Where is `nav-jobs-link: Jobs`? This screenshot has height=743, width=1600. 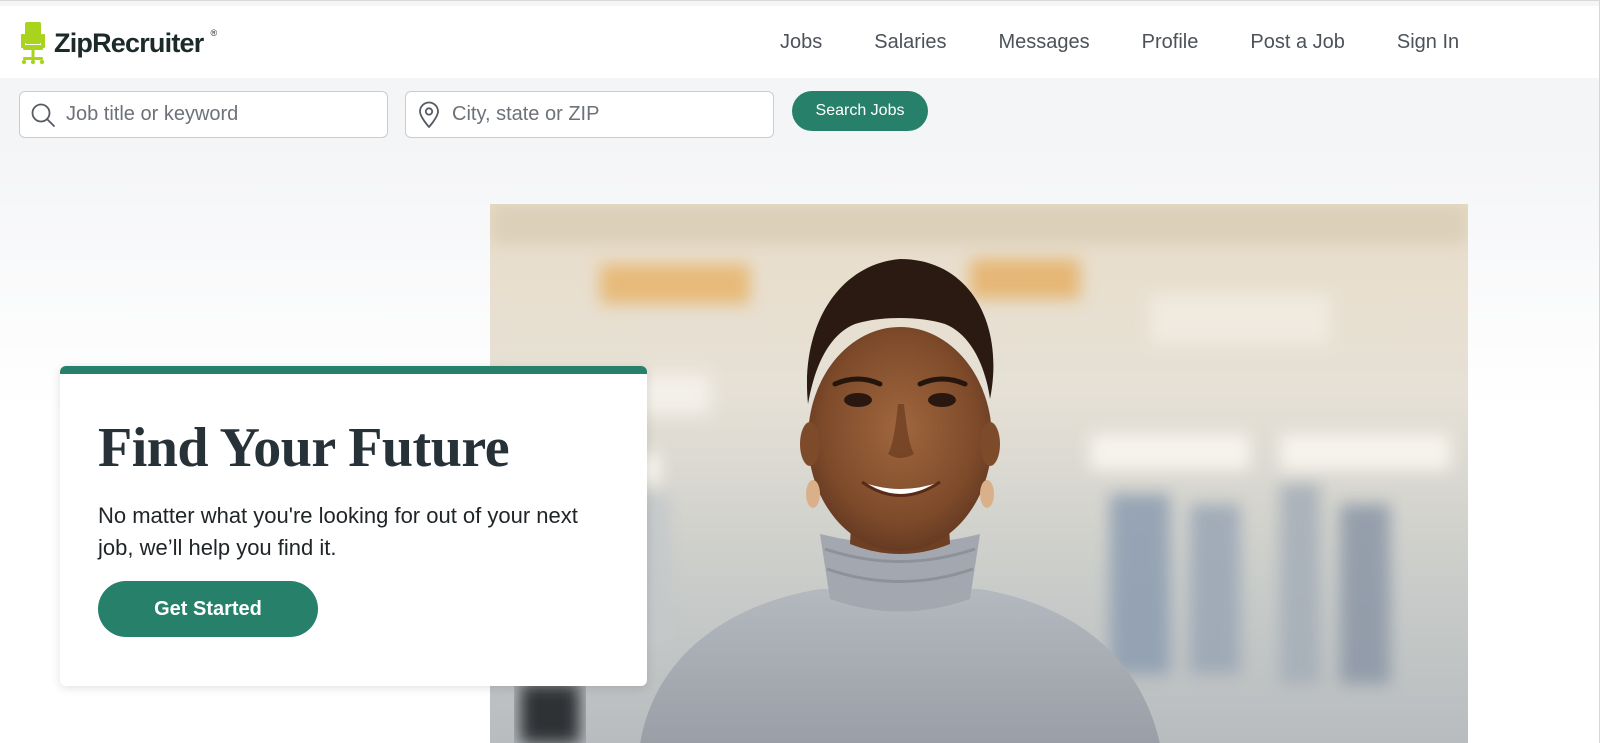
nav-jobs-link: Jobs is located at coordinates (801, 42).